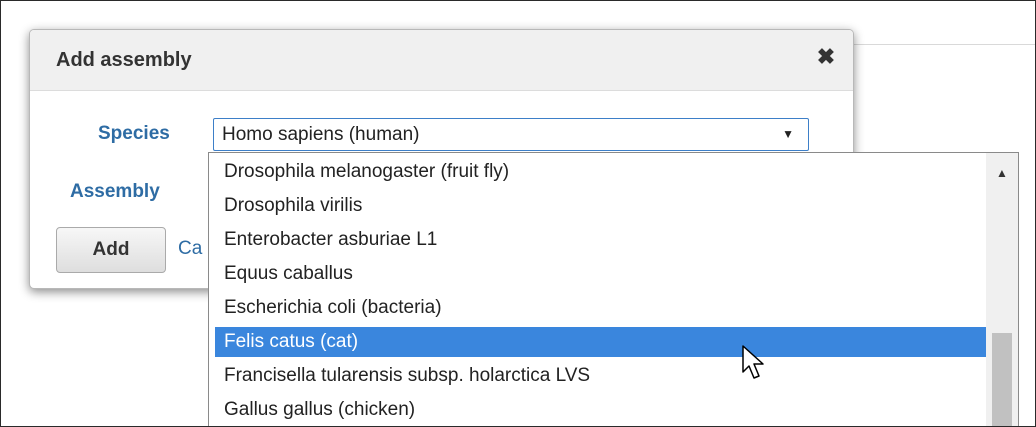  I want to click on dropdown-option: Drosophila virilis, so click(603, 206).